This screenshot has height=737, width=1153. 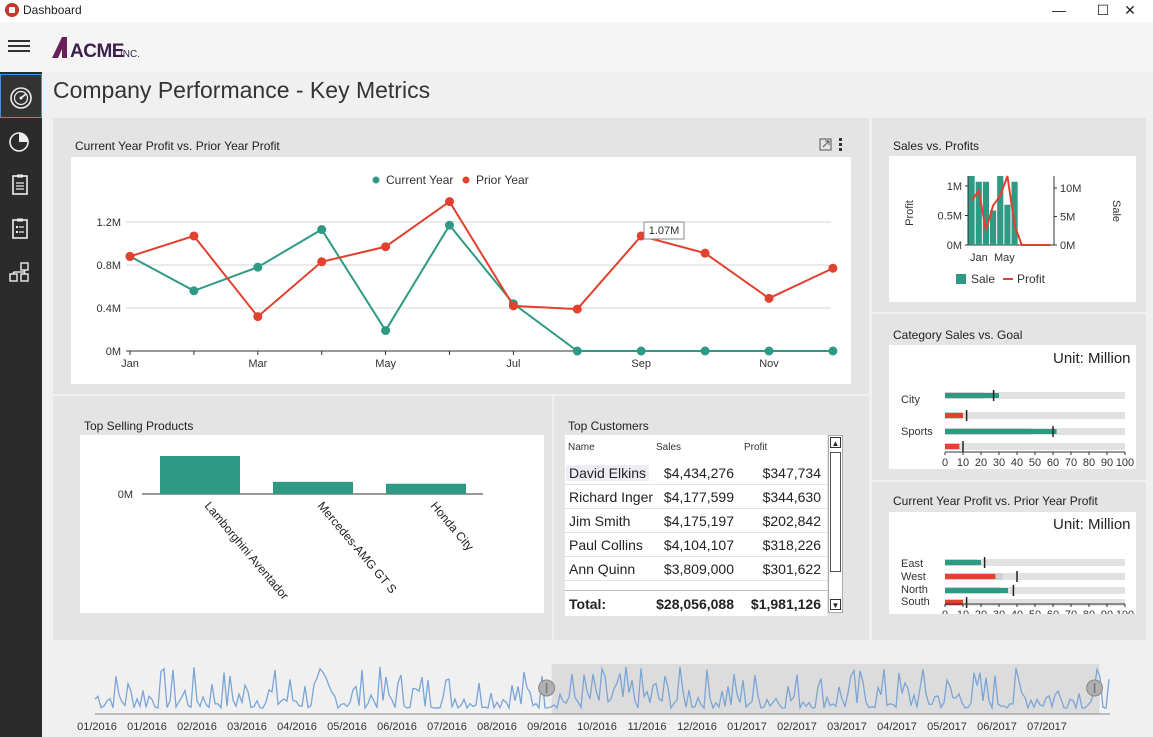 What do you see at coordinates (847, 727) in the screenshot?
I see `range-tick-label: 03/2017` at bounding box center [847, 727].